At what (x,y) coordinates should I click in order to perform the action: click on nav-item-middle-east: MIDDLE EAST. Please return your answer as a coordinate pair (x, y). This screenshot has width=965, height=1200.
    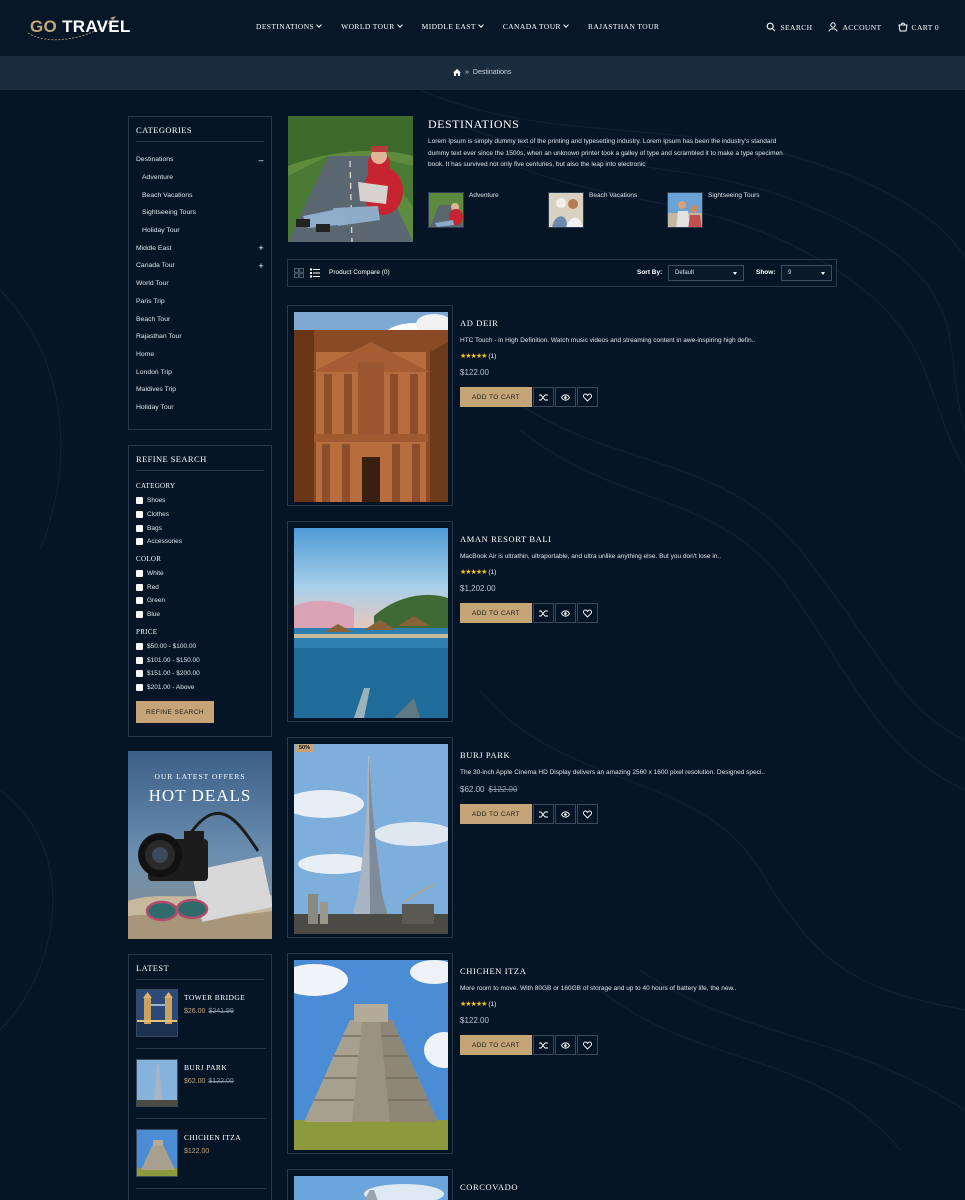
    Looking at the image, I should click on (453, 26).